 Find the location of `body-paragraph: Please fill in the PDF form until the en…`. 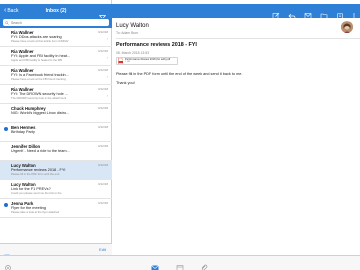

body-paragraph: Please fill in the PDF form until the en… is located at coordinates (179, 74).